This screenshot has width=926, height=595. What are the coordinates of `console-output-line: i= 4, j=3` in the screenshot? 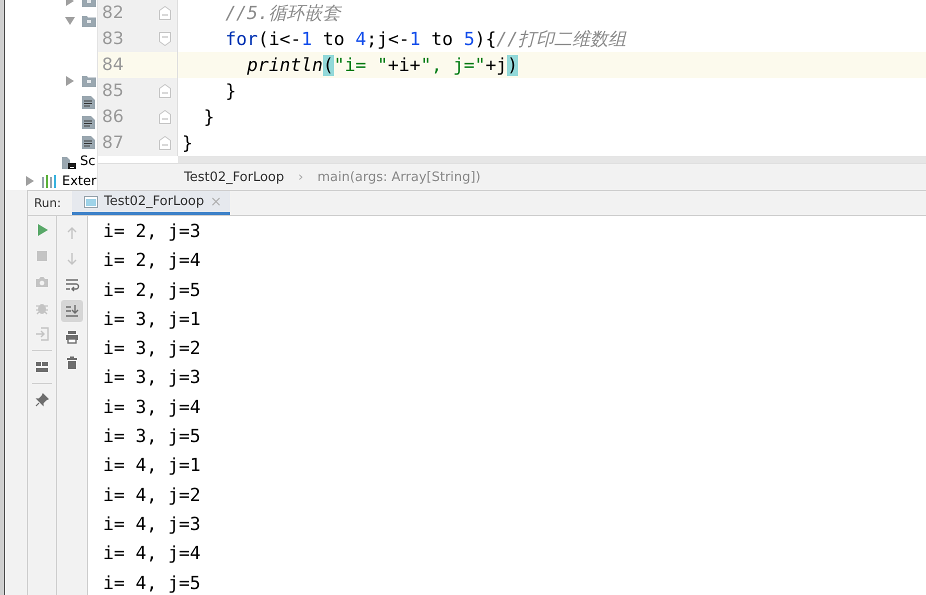 It's located at (152, 524).